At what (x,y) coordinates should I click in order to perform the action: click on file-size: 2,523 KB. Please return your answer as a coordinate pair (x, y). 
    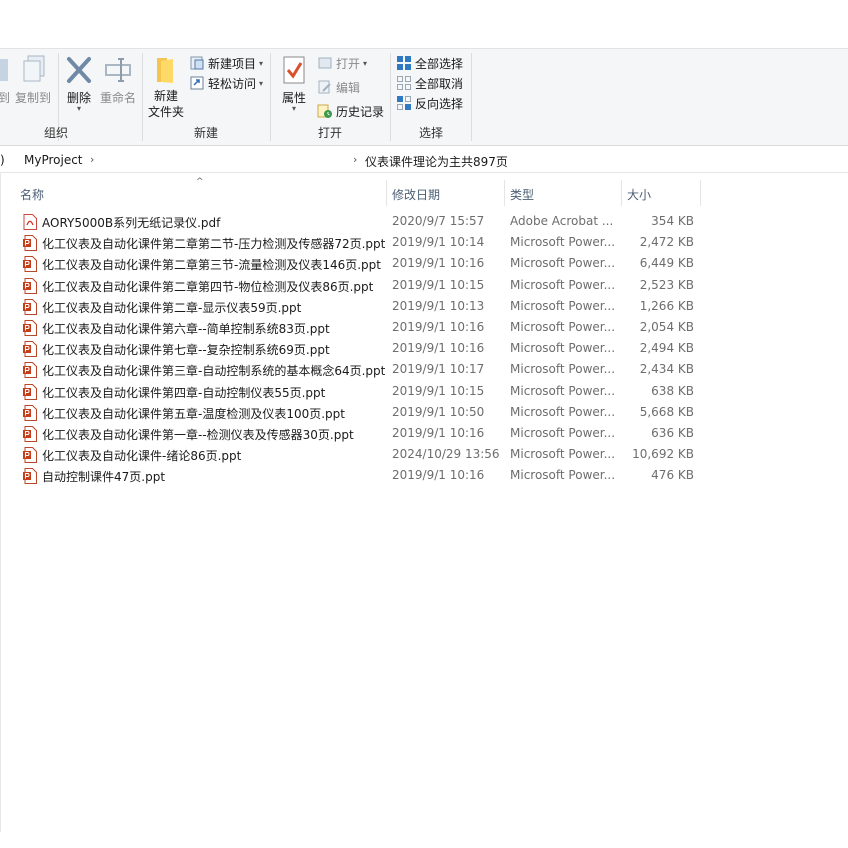
    Looking at the image, I should click on (666, 284).